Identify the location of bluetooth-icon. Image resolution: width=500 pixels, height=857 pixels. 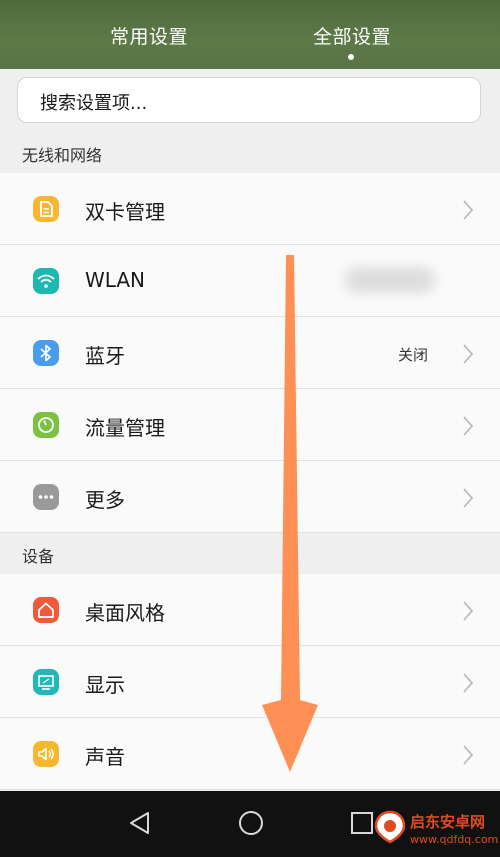
(46, 353).